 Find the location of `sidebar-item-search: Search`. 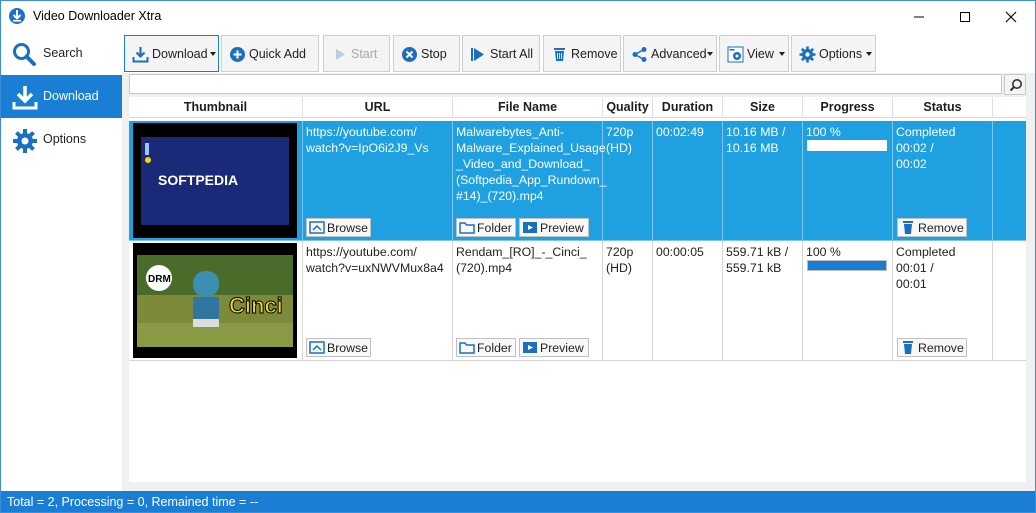

sidebar-item-search: Search is located at coordinates (61, 53).